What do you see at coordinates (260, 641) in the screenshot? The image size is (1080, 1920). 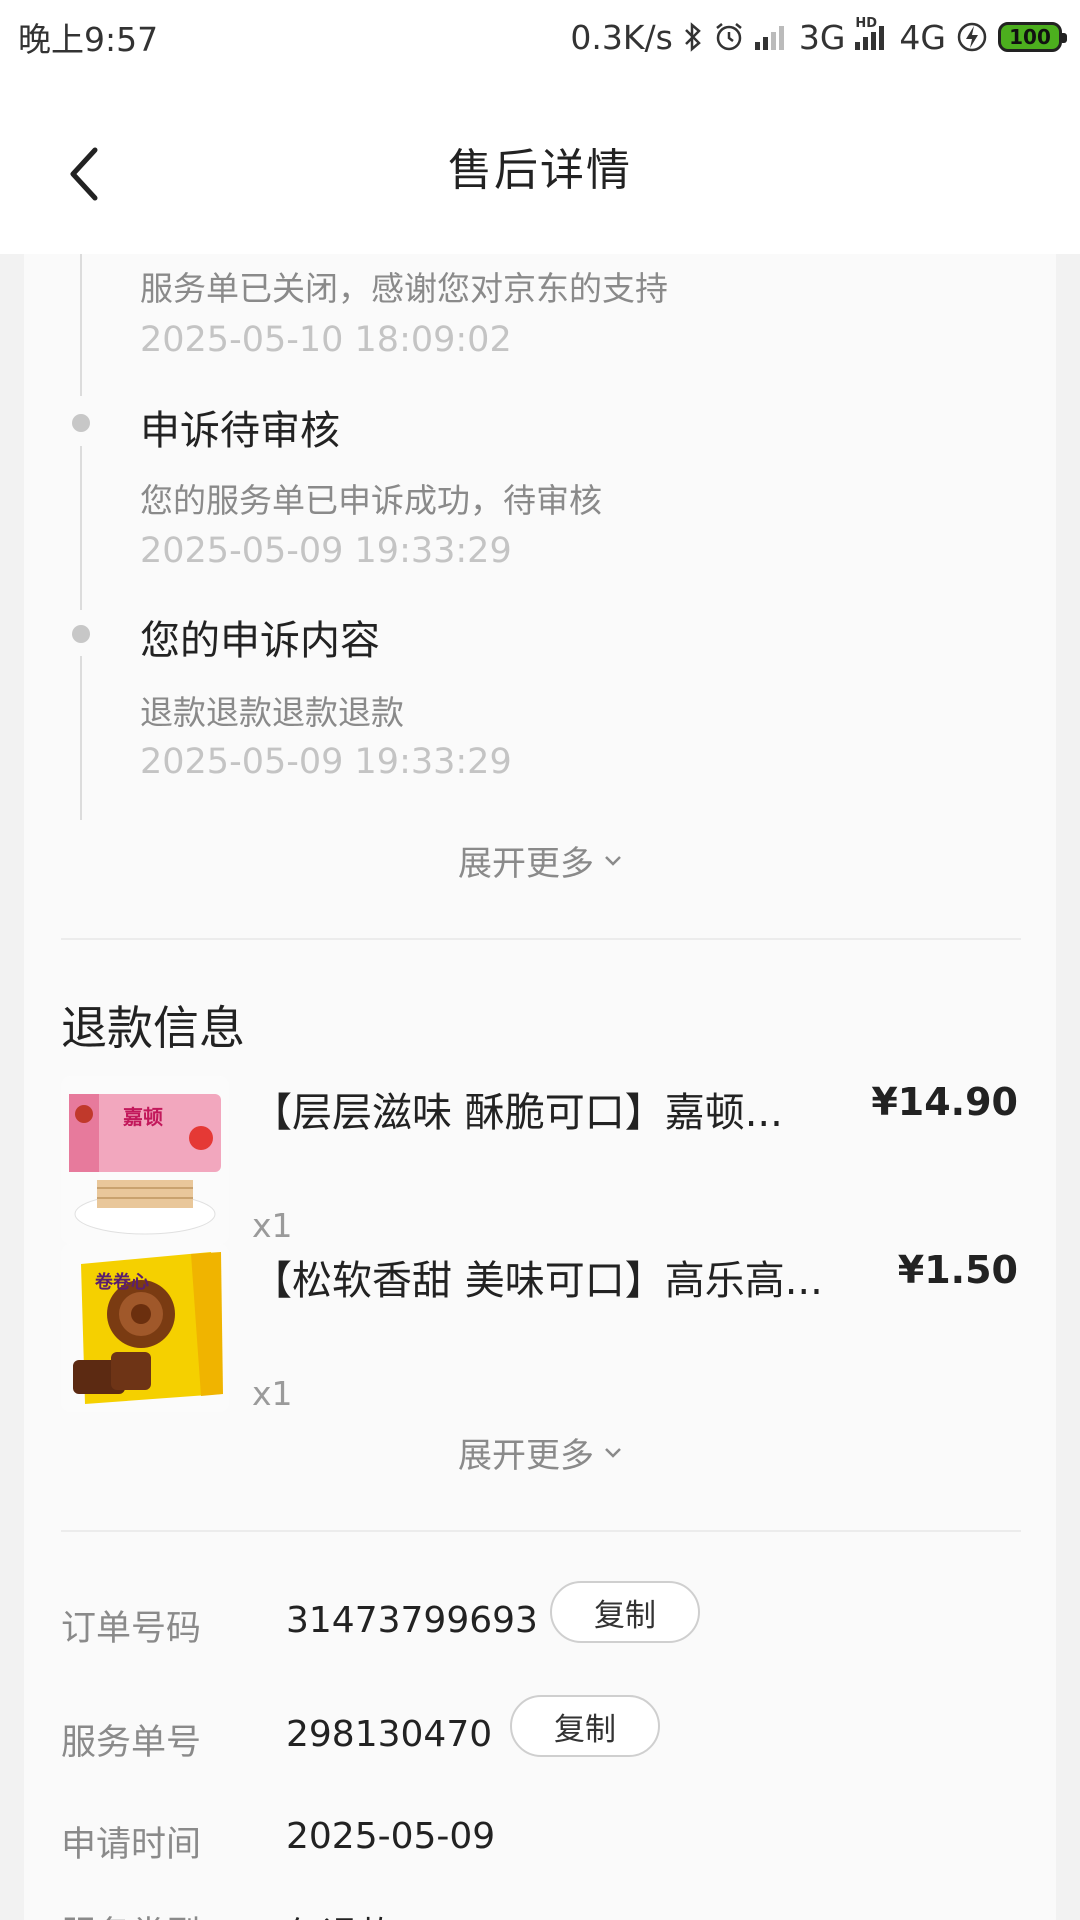 I see `timeline-title: 您的申诉内容` at bounding box center [260, 641].